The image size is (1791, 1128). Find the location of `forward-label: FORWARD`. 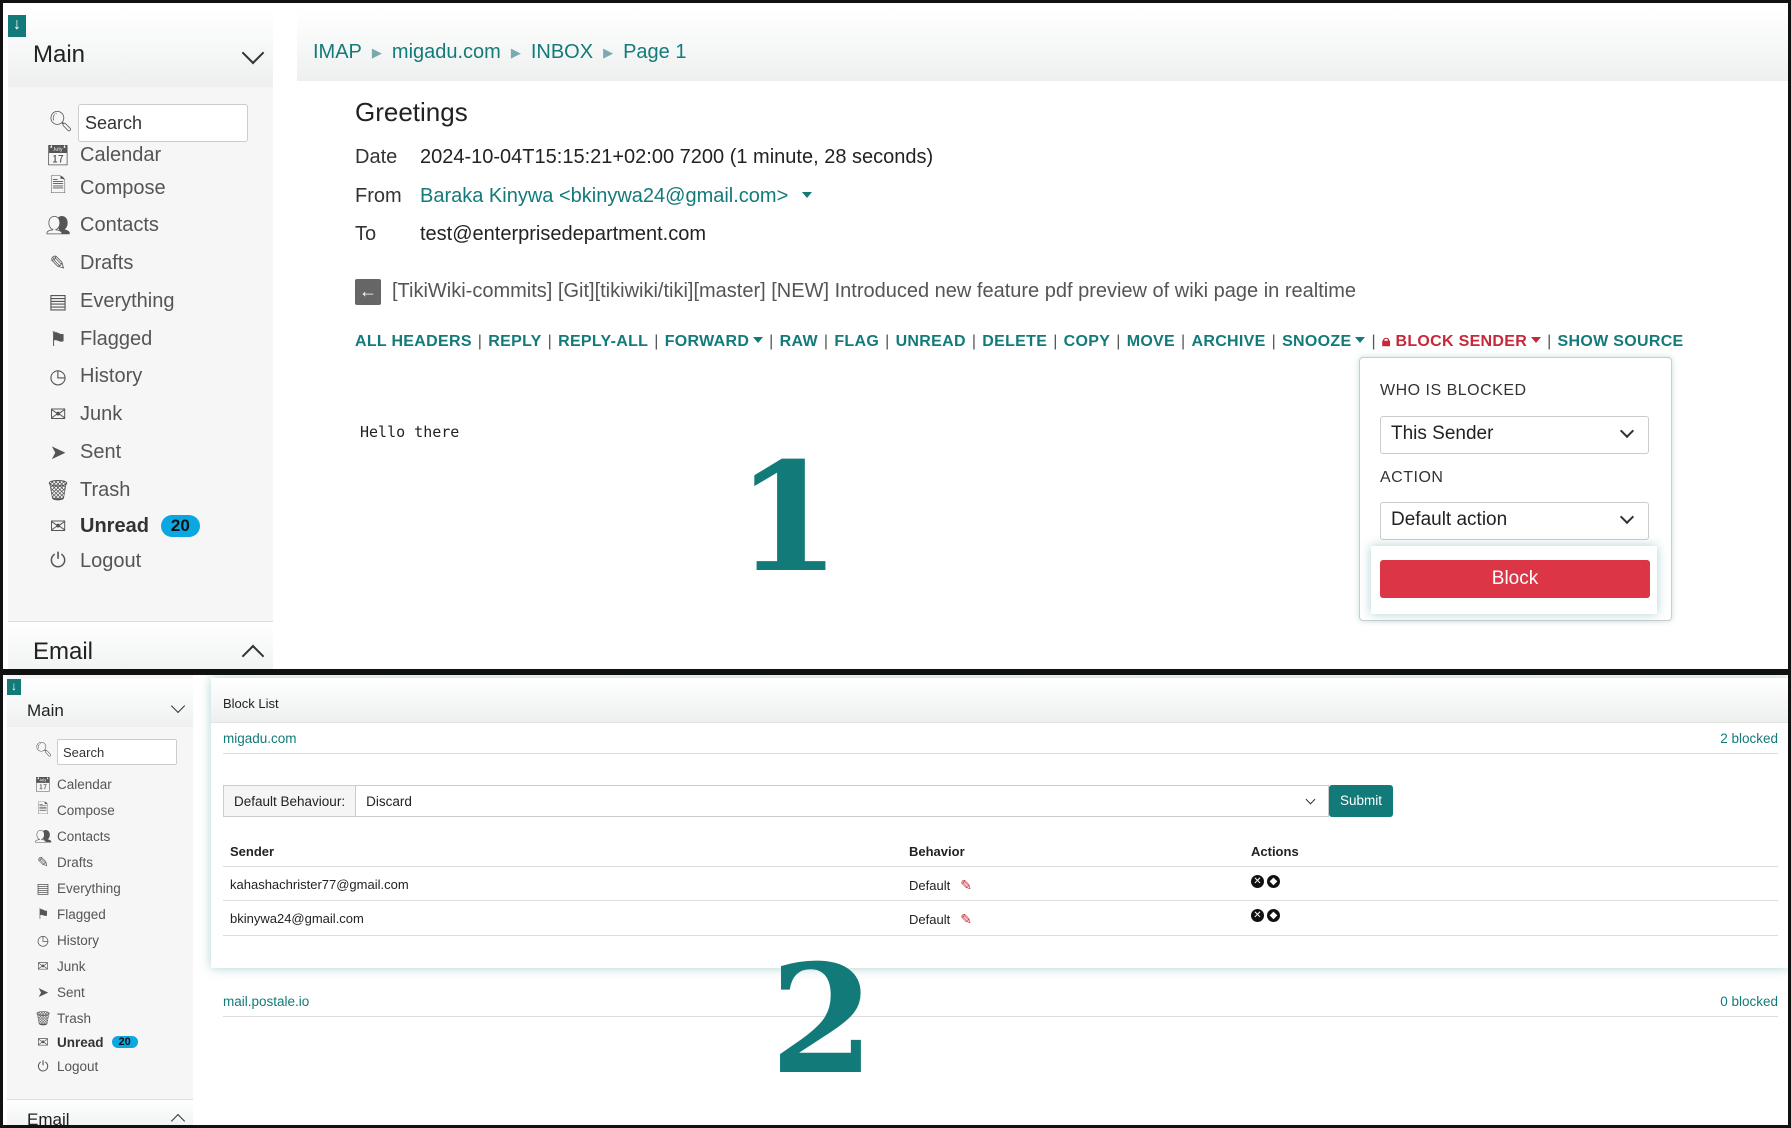

forward-label: FORWARD is located at coordinates (707, 341).